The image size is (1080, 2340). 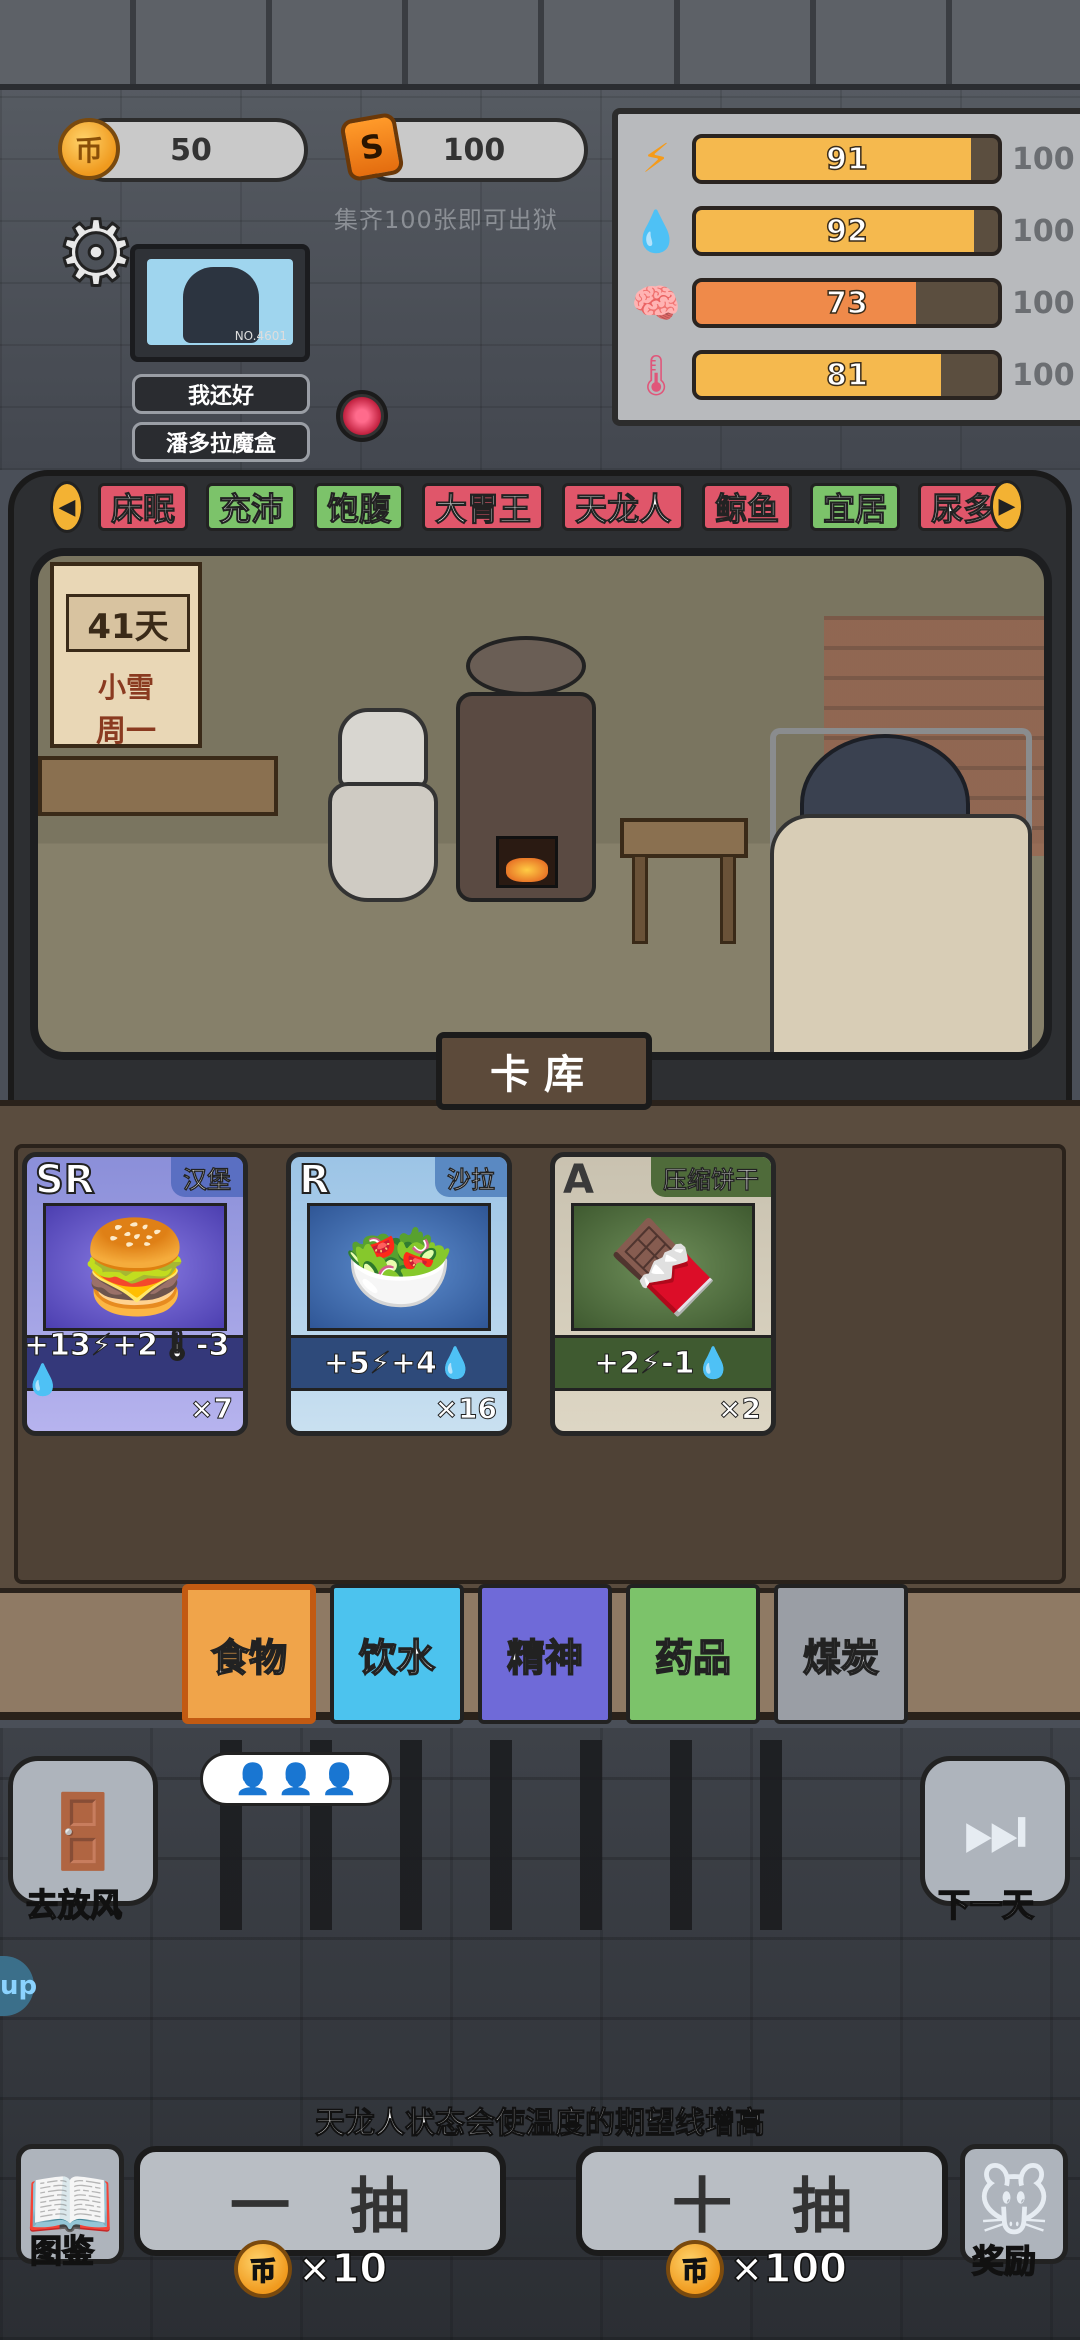 I want to click on mind-bar: 73, so click(x=847, y=303).